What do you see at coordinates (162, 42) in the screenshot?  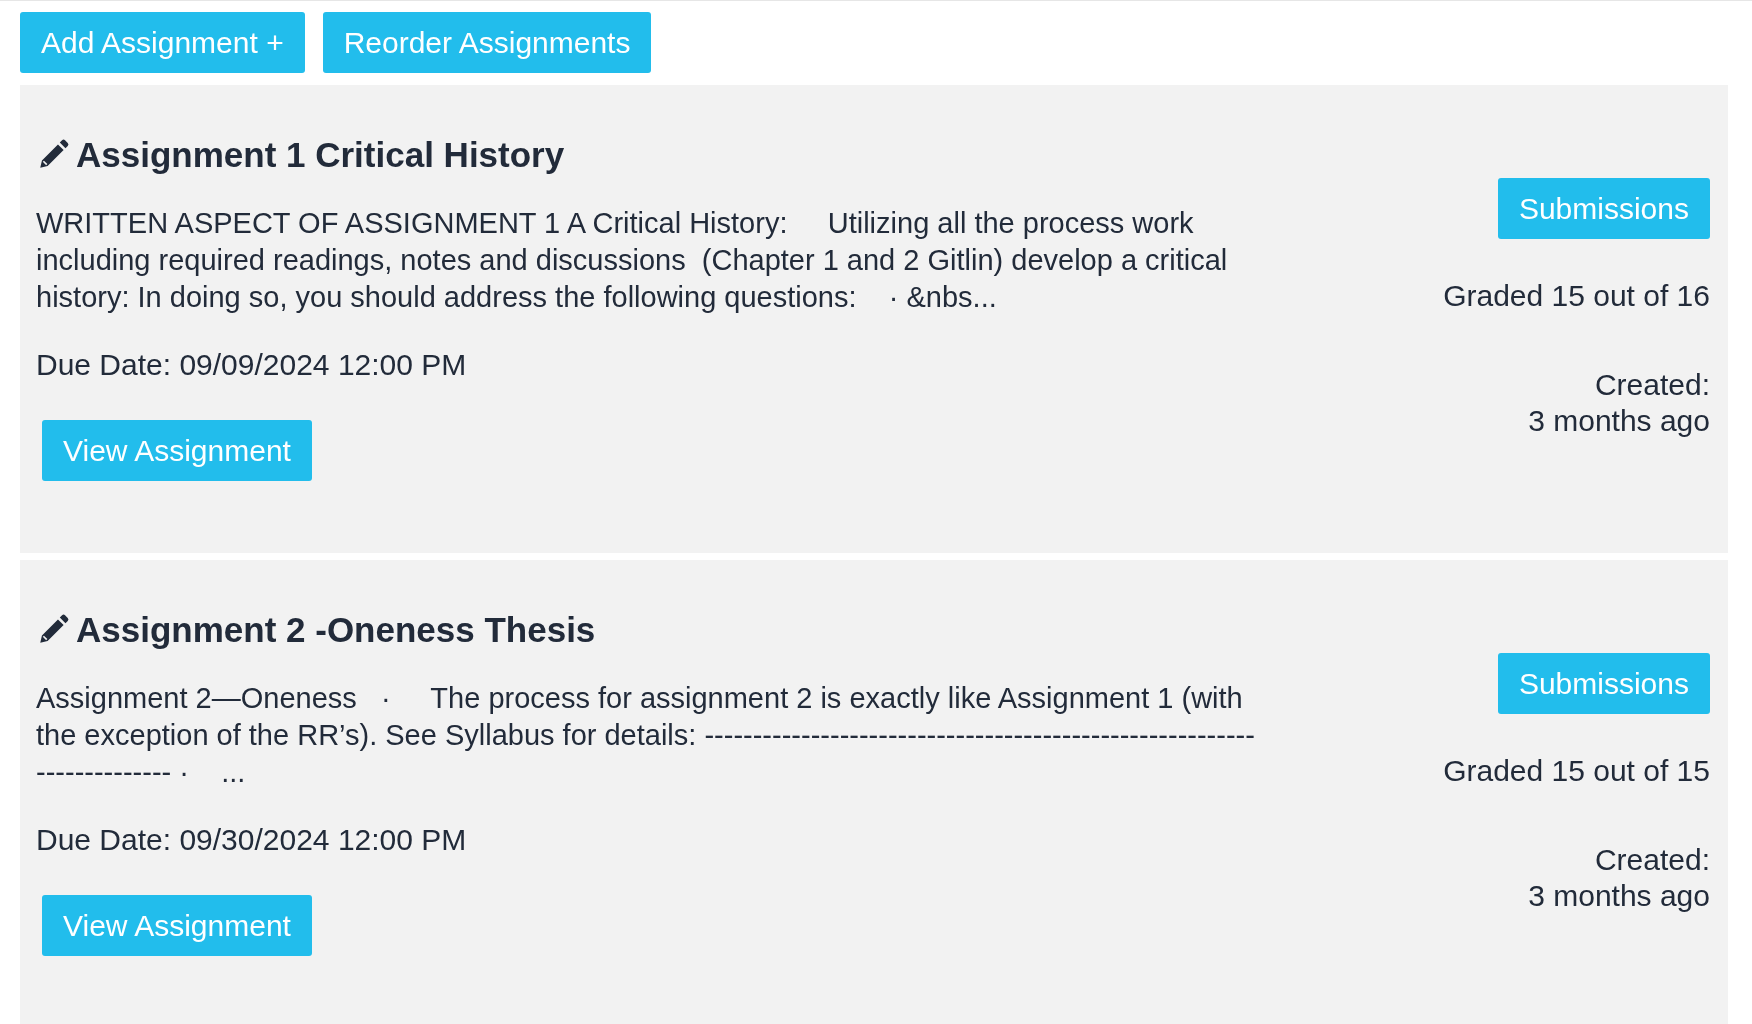 I see `toolbar-button: Add Assignment +` at bounding box center [162, 42].